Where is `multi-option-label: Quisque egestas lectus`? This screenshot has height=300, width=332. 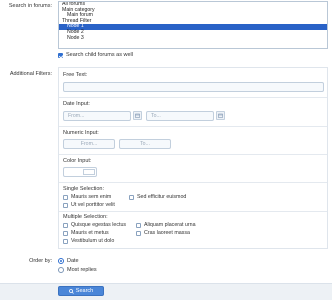 multi-option-label: Quisque egestas lectus is located at coordinates (99, 225).